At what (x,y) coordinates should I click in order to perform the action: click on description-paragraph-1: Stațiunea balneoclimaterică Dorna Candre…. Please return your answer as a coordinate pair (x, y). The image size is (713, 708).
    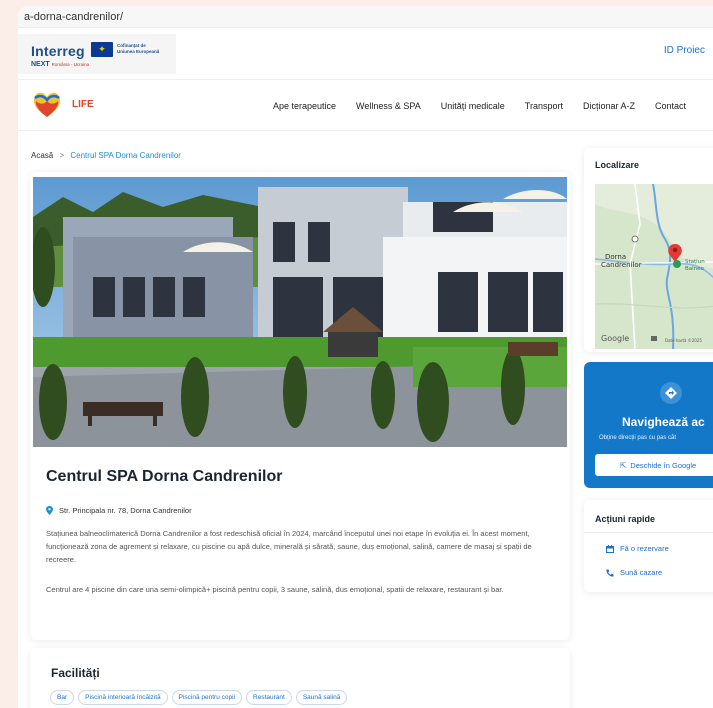
    Looking at the image, I should click on (289, 546).